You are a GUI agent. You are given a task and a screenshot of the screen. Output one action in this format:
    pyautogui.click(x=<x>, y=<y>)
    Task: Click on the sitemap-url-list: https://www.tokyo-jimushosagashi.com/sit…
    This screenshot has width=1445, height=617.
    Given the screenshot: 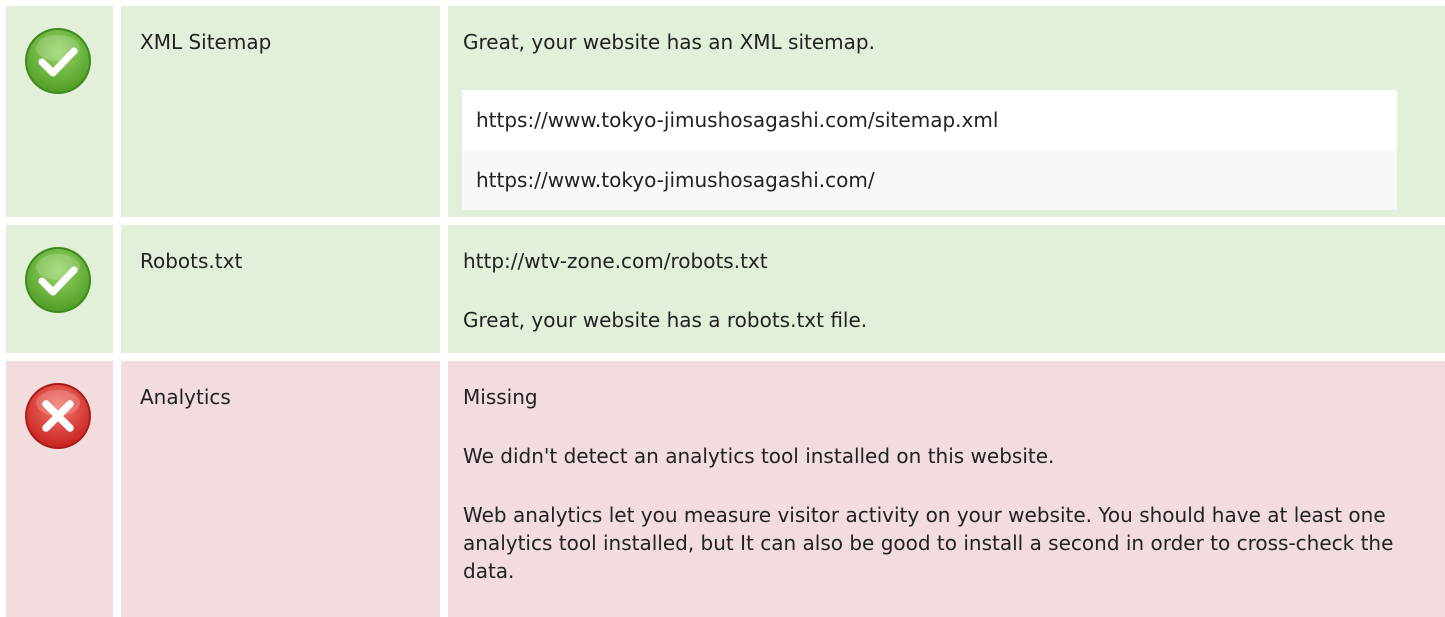 What is the action you would take?
    pyautogui.click(x=929, y=150)
    